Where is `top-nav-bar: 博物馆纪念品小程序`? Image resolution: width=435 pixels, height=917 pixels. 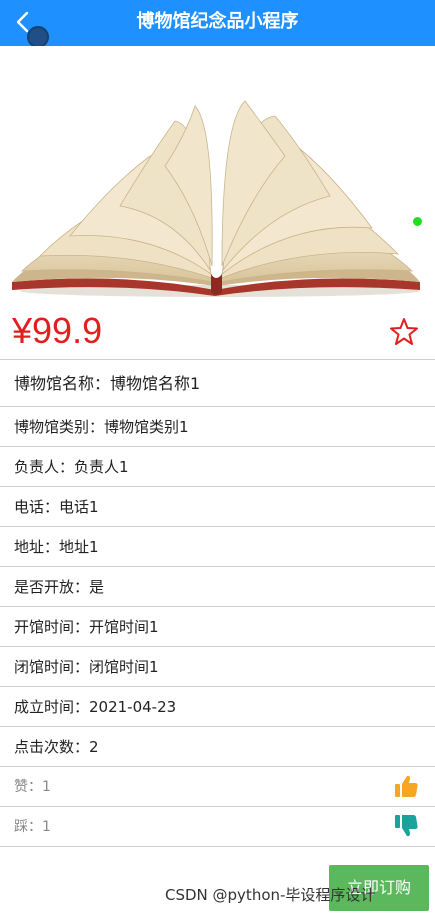 top-nav-bar: 博物馆纪念品小程序 is located at coordinates (217, 24).